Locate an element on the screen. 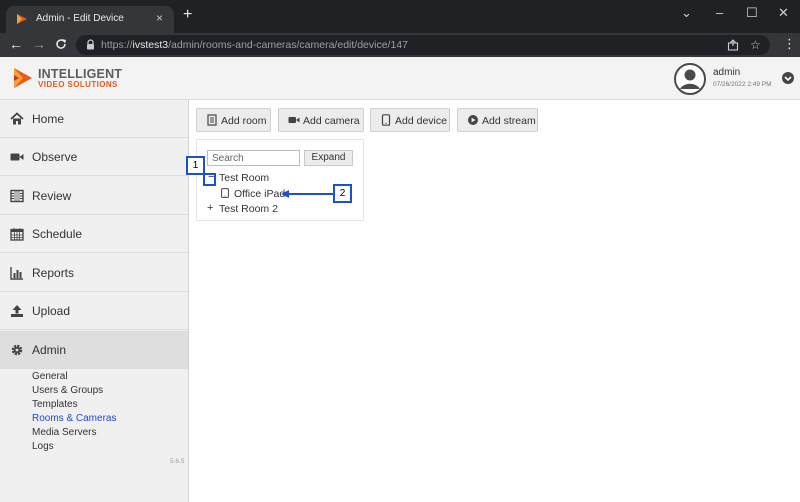 This screenshot has height=502, width=800. play-logo-icon is located at coordinates (22, 19).